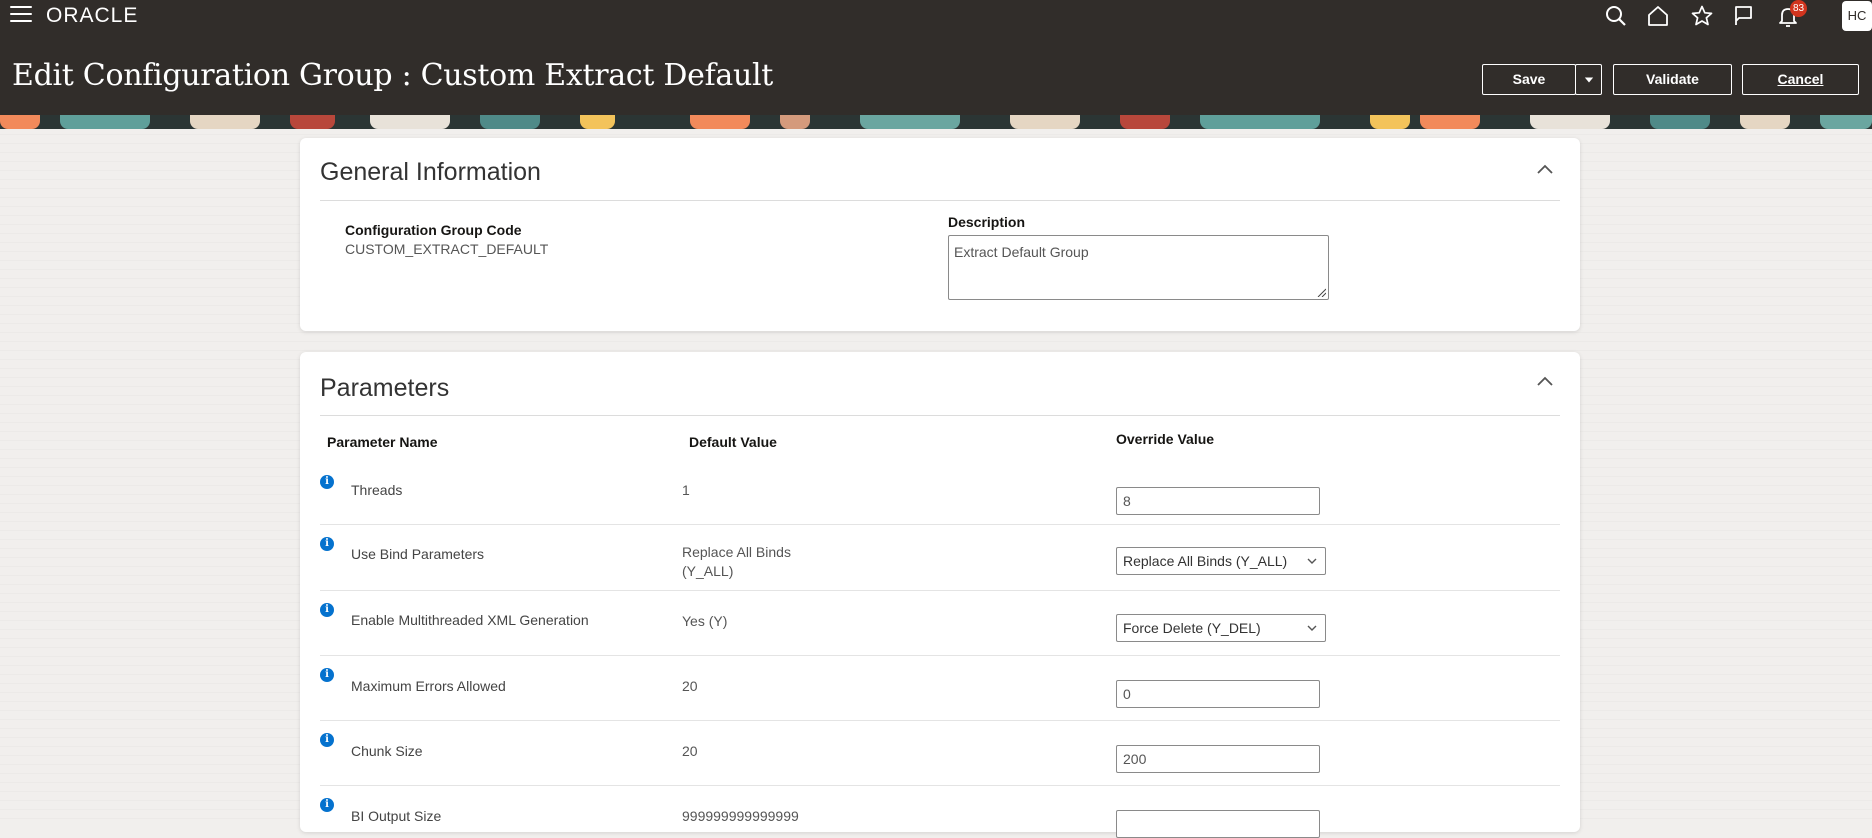 This screenshot has height=838, width=1872. What do you see at coordinates (433, 230) in the screenshot?
I see `config-group-code-label: Configuration Group Code` at bounding box center [433, 230].